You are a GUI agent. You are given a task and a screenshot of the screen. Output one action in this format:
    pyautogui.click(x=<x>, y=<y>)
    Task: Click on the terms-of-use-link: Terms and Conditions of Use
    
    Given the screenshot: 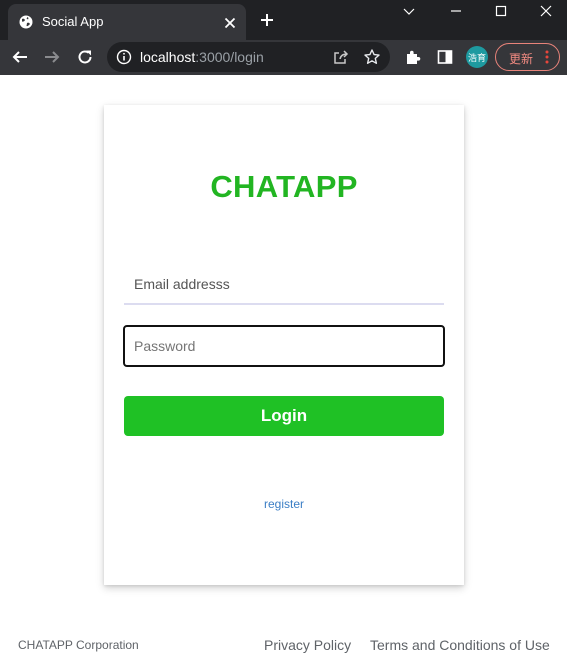 What is the action you would take?
    pyautogui.click(x=460, y=645)
    